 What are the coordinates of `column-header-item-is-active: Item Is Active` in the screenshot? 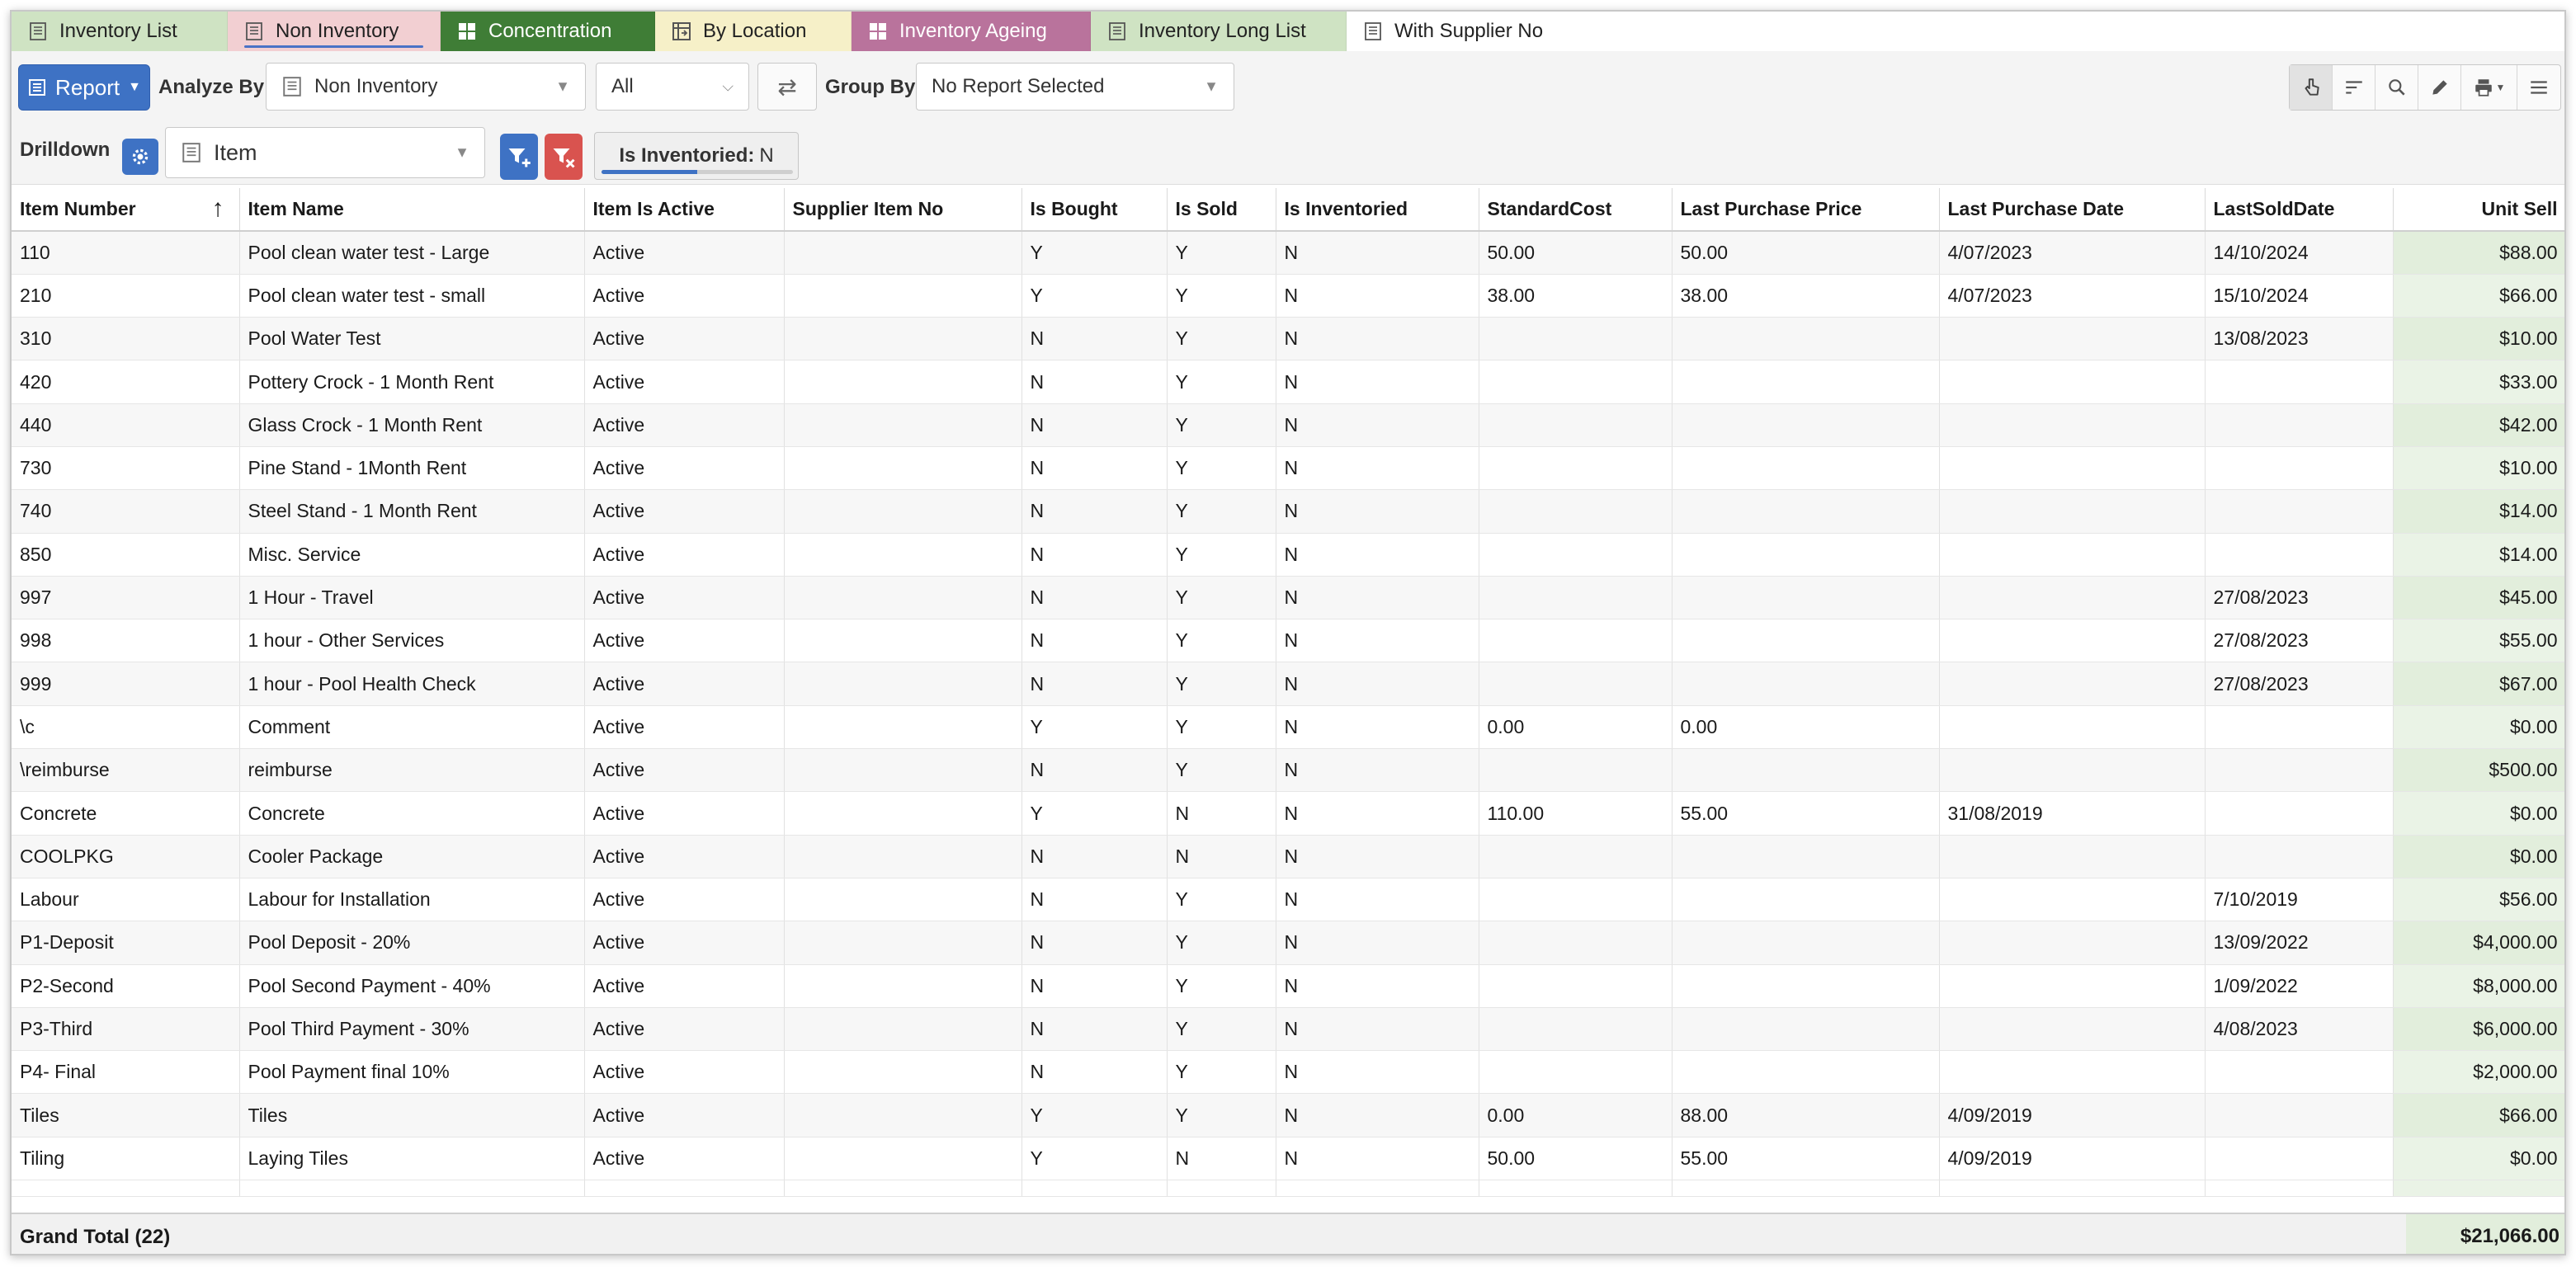 It's located at (684, 210).